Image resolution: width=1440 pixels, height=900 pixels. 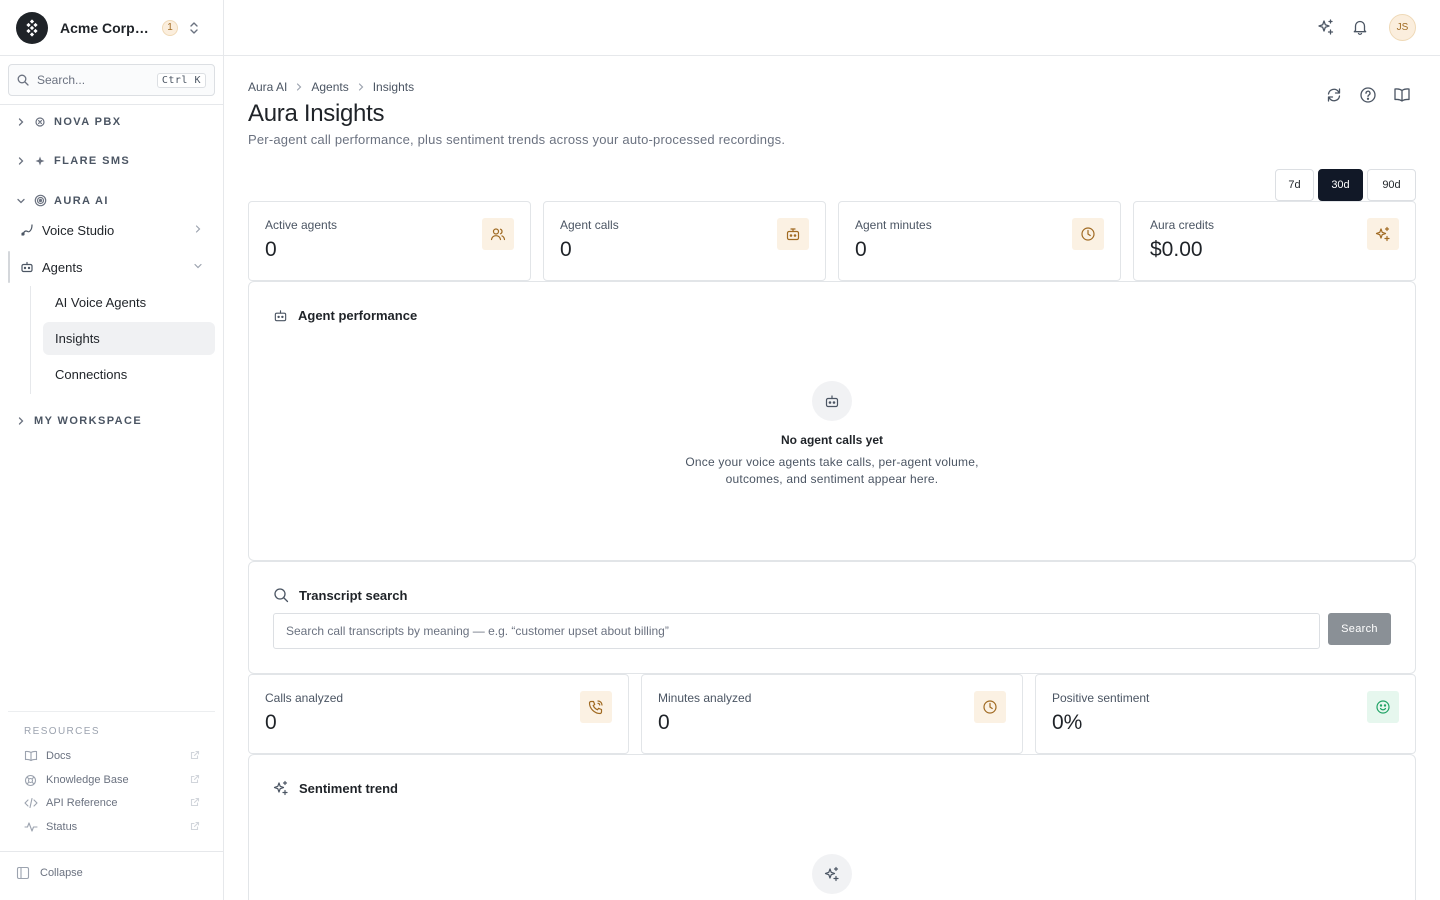 I want to click on sidebar-item-insights: Insights, so click(x=129, y=338).